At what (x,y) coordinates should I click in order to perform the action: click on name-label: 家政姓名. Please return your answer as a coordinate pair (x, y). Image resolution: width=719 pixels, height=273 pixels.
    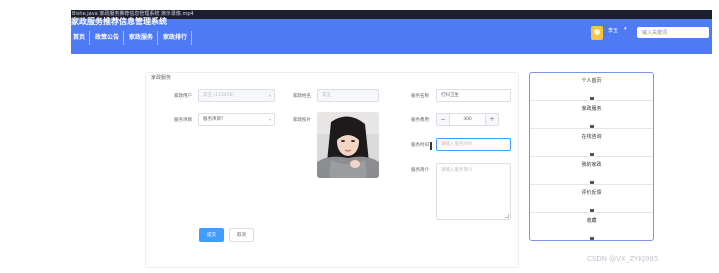
    Looking at the image, I should click on (302, 96).